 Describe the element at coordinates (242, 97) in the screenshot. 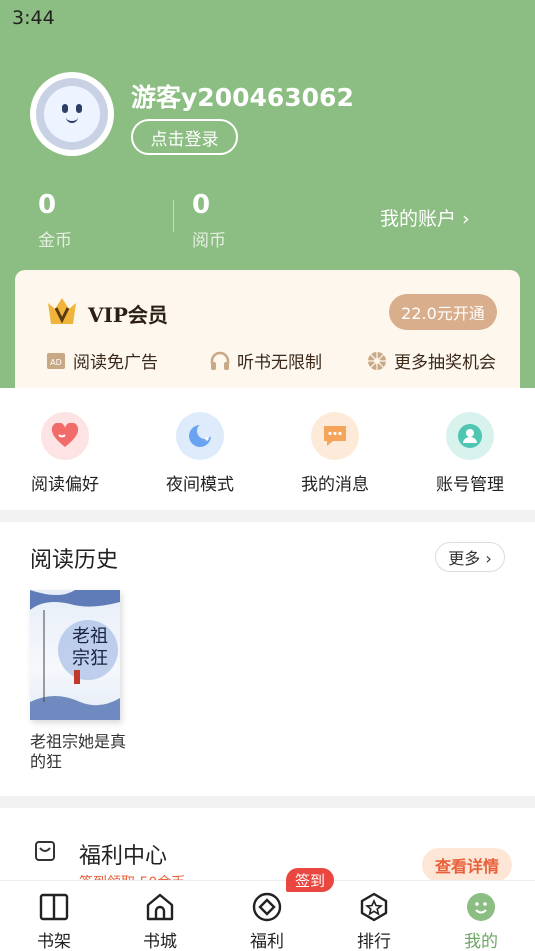

I see `username: 游客y200463062` at that location.